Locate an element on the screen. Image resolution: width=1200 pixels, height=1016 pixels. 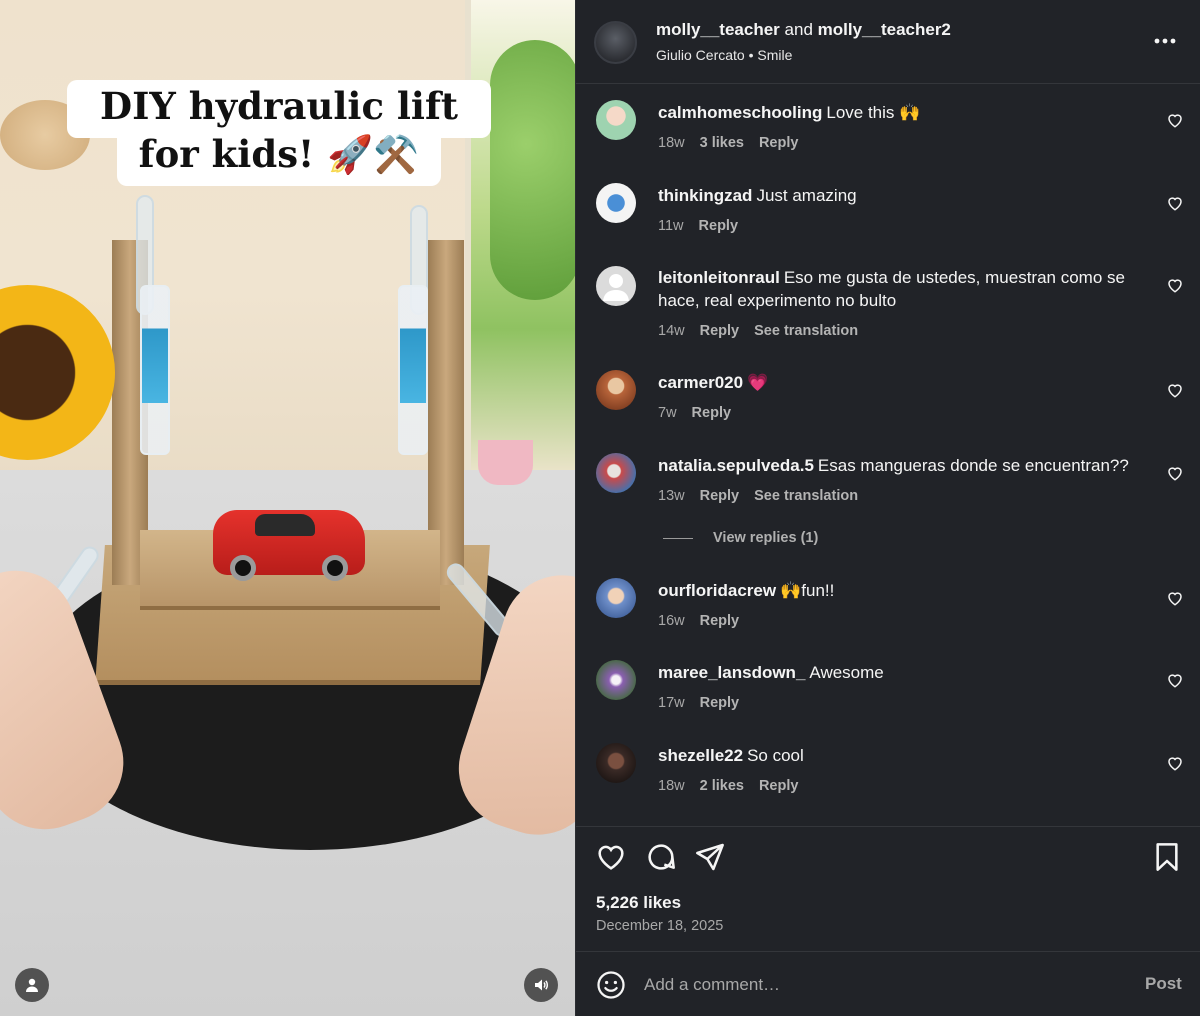
post-authors: molly__teacher and molly__teacher2 is located at coordinates (803, 30).